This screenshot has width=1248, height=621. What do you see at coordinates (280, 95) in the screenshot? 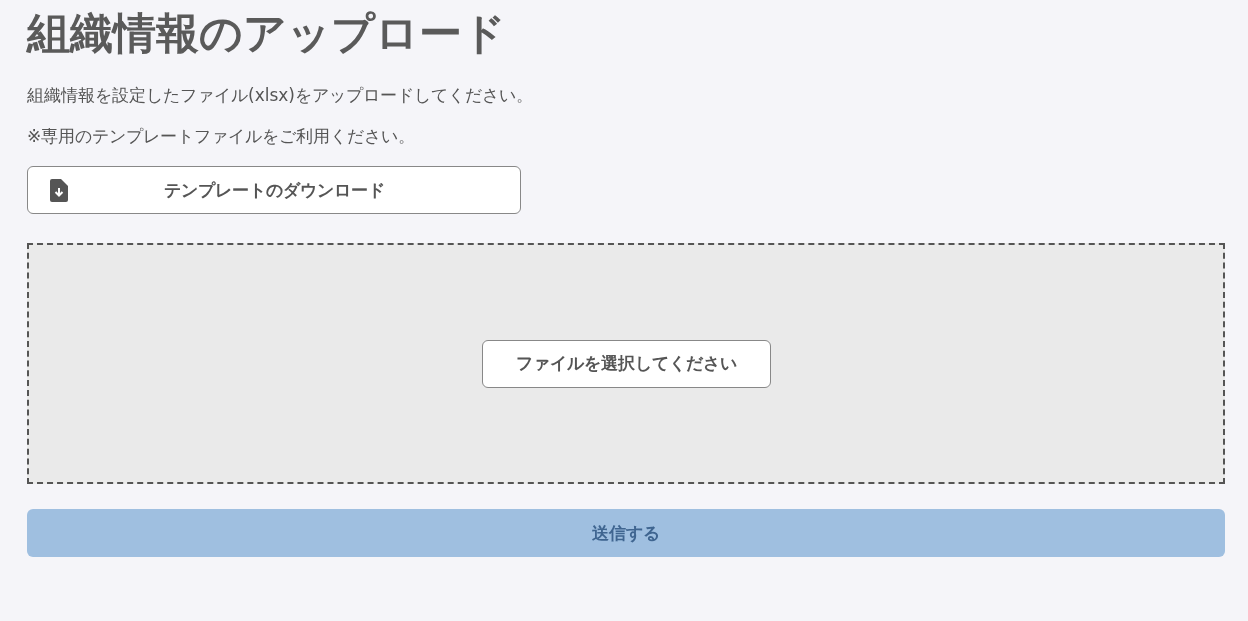
I see `instruction-text: 組織情報を設定したファイル(xlsx)をアップロードしてください。` at bounding box center [280, 95].